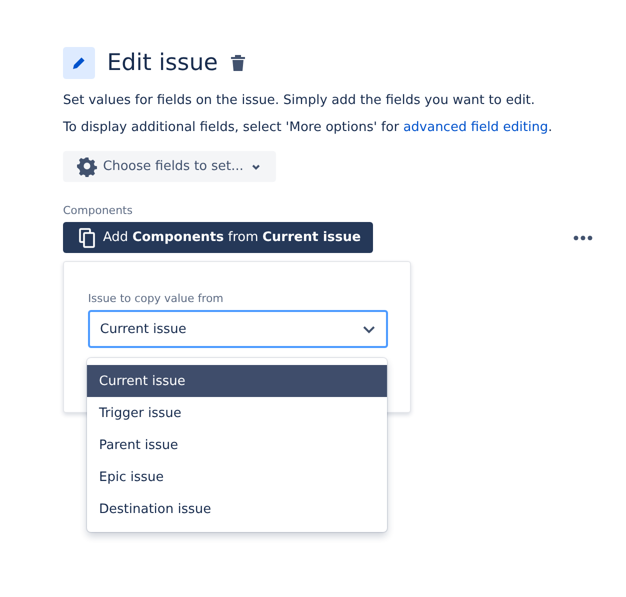 This screenshot has height=597, width=626. What do you see at coordinates (583, 237) in the screenshot?
I see `more-icon` at bounding box center [583, 237].